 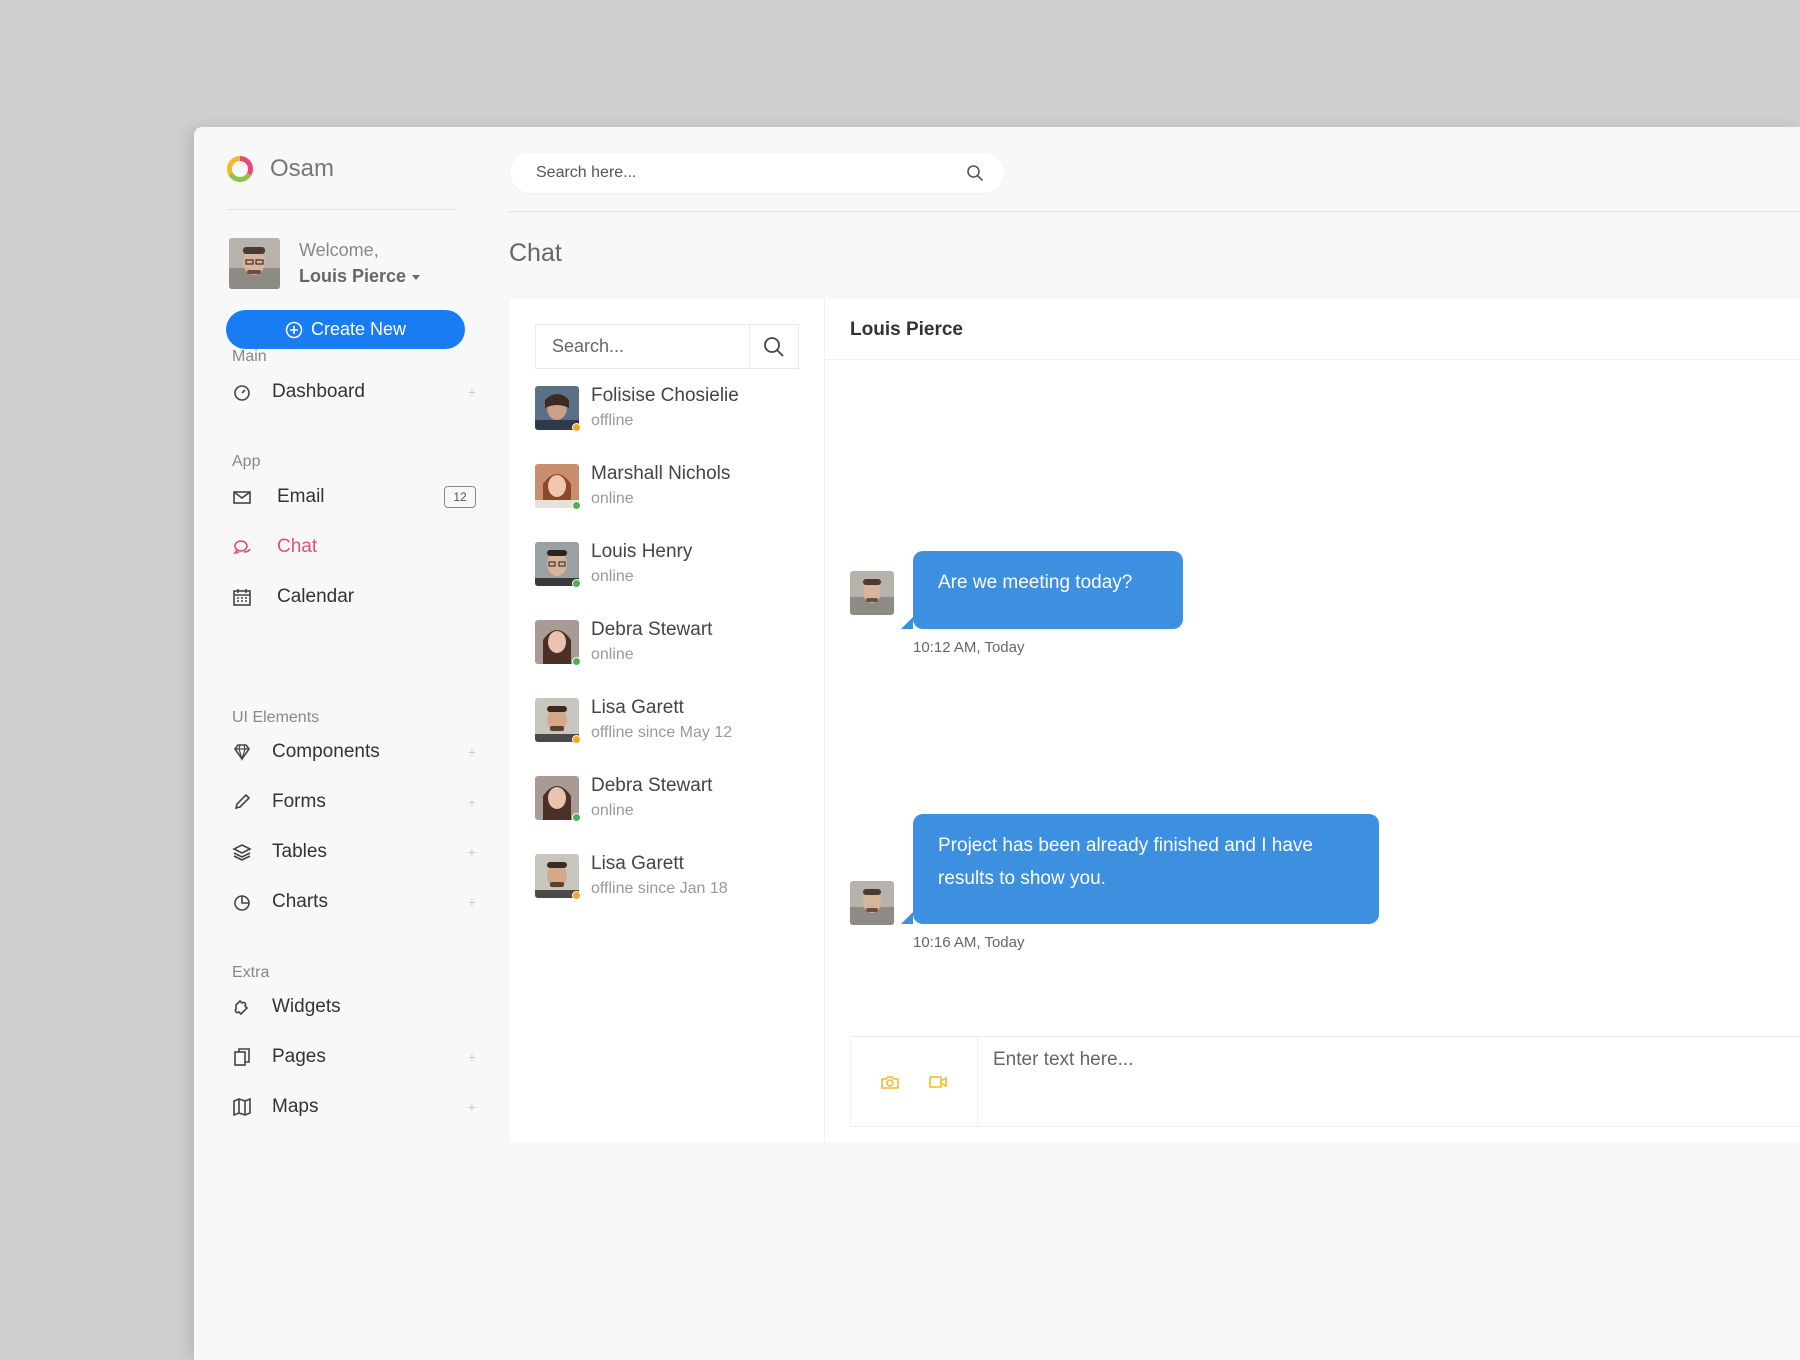 I want to click on contact-status: offline, so click(x=612, y=420).